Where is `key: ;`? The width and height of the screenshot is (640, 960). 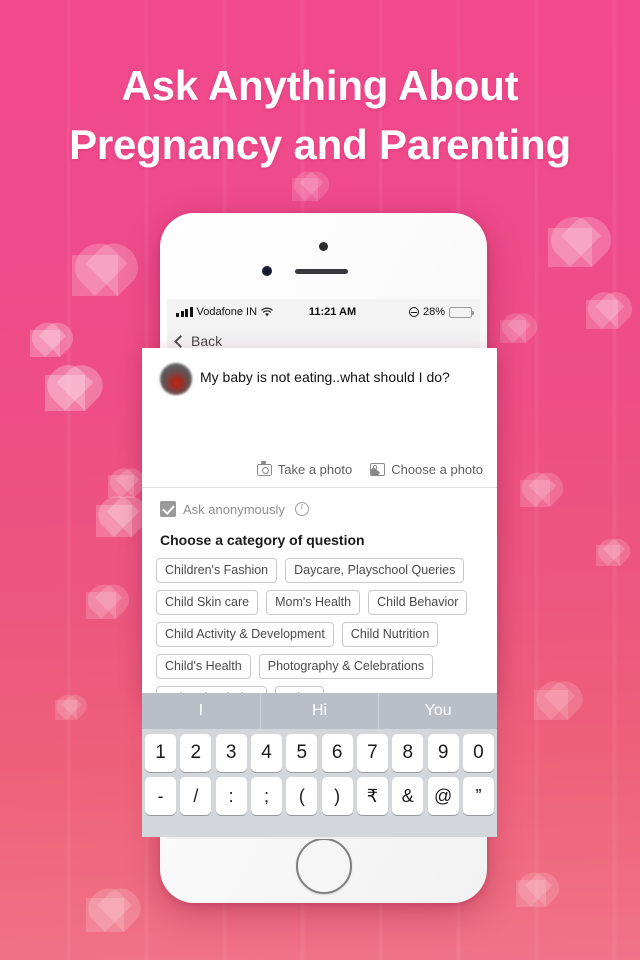 key: ; is located at coordinates (266, 796).